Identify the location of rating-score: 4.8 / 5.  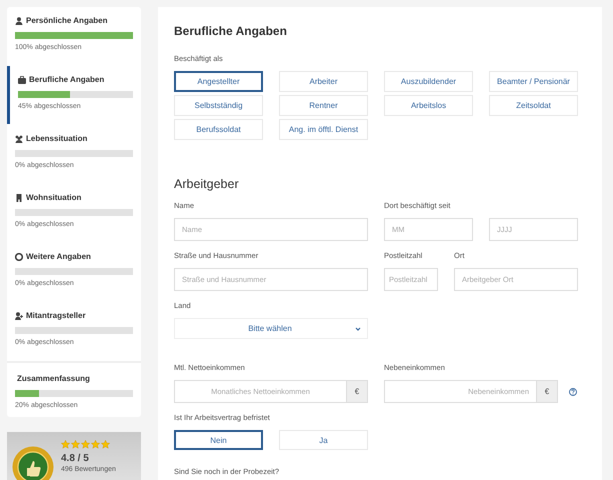
(75, 458).